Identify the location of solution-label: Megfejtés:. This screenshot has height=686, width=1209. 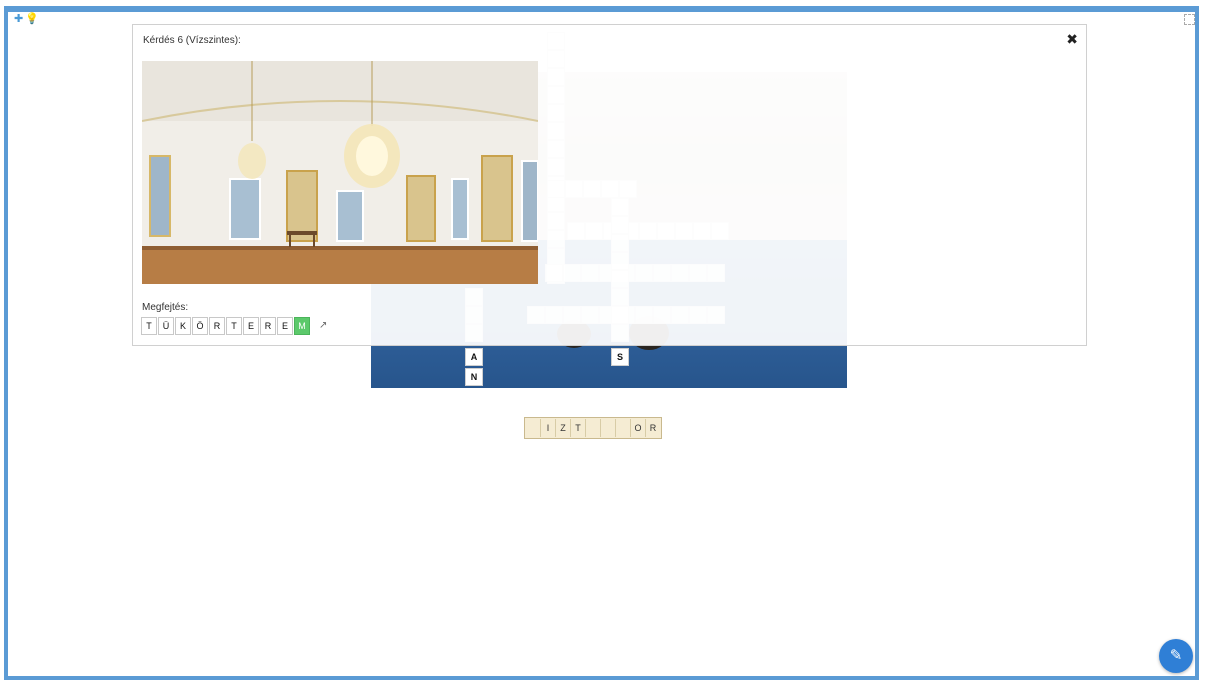
(165, 307).